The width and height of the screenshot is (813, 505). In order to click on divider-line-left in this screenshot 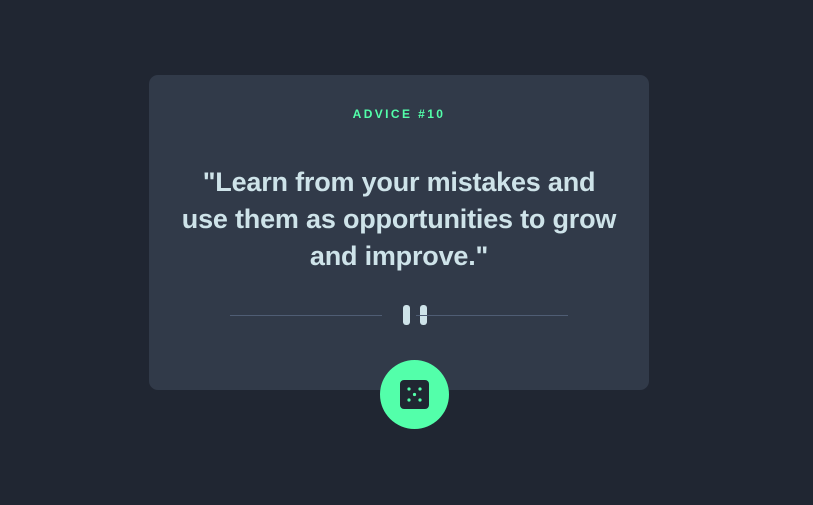, I will do `click(306, 315)`.